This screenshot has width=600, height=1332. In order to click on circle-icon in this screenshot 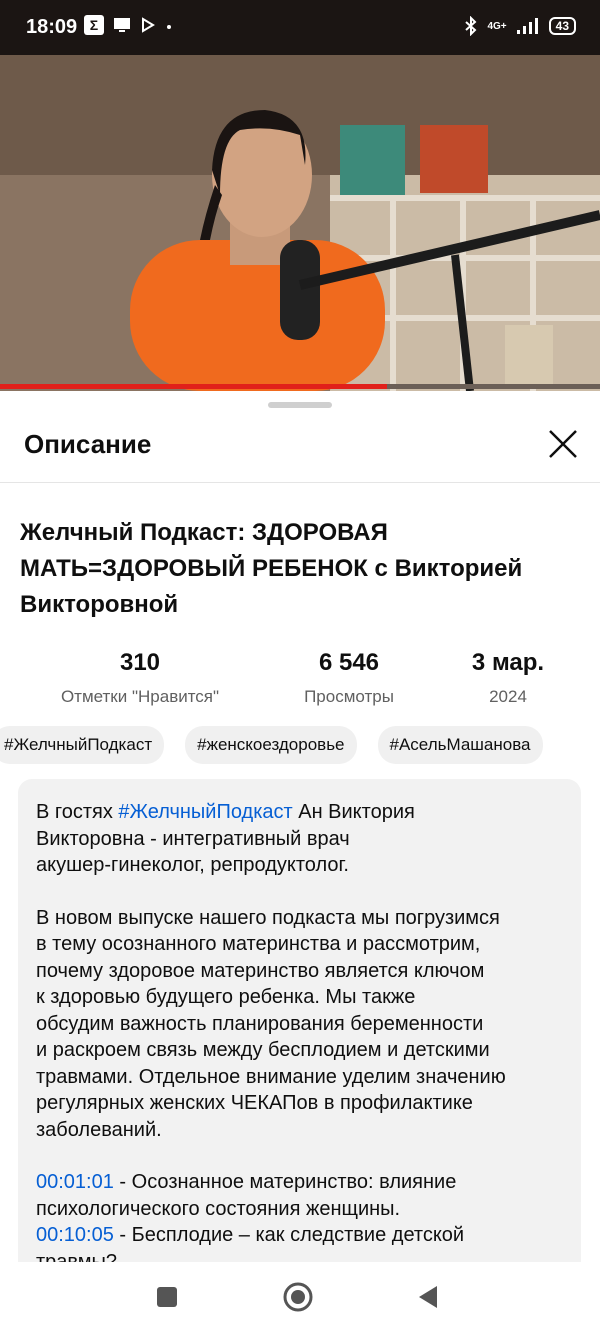, I will do `click(298, 1297)`.